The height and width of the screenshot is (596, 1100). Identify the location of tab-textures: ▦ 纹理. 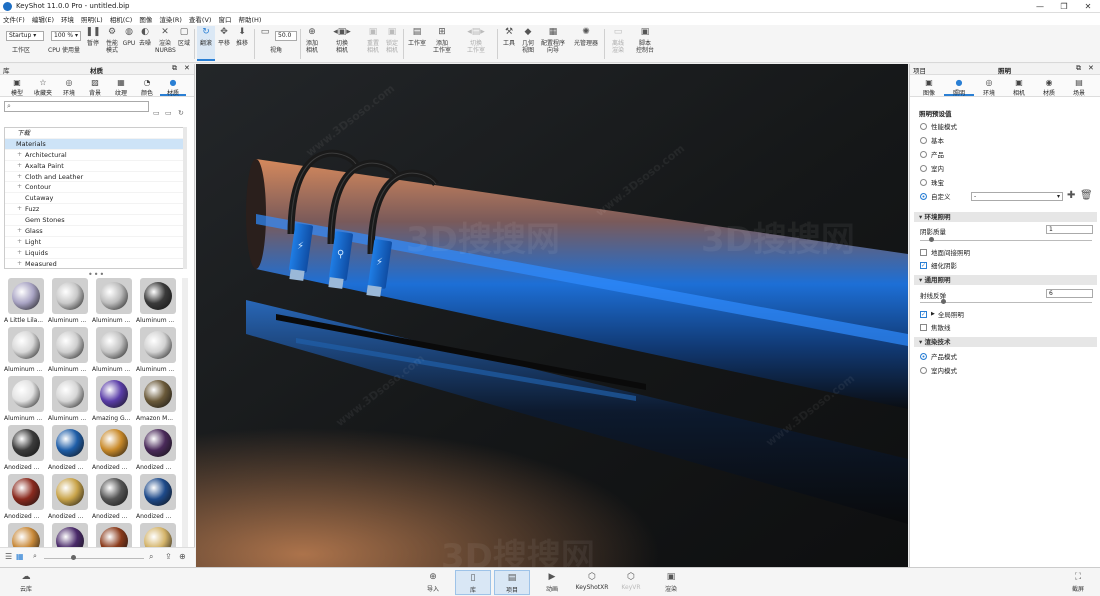
(121, 86).